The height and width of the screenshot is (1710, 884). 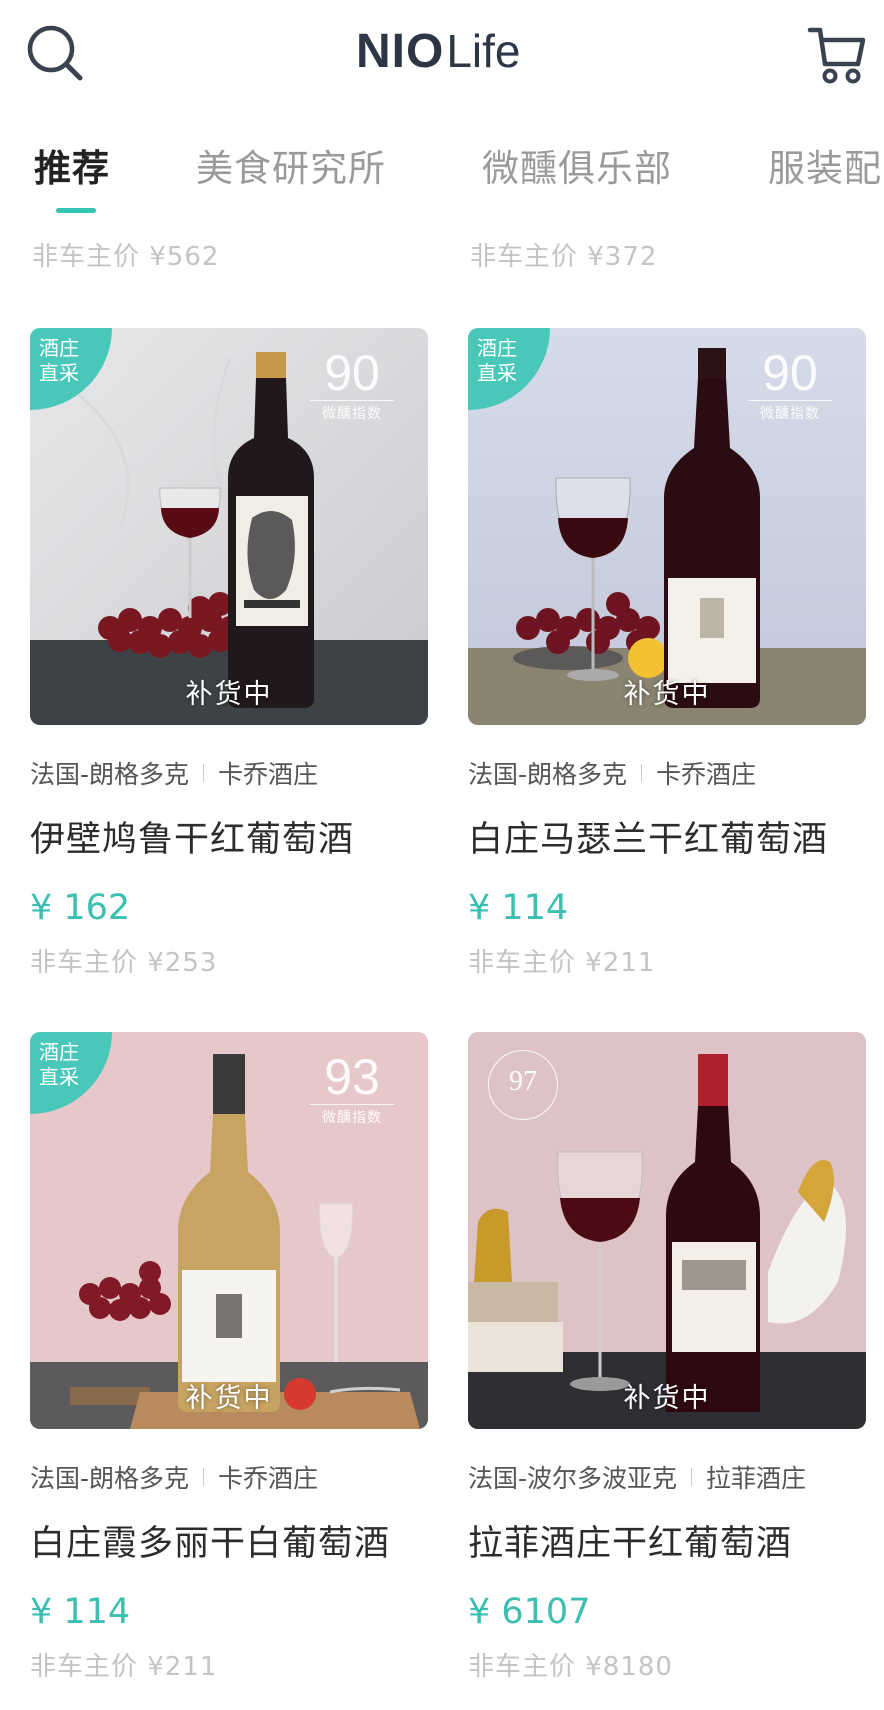 What do you see at coordinates (667, 836) in the screenshot?
I see `product-name: 白庄马瑟兰干红葡萄酒` at bounding box center [667, 836].